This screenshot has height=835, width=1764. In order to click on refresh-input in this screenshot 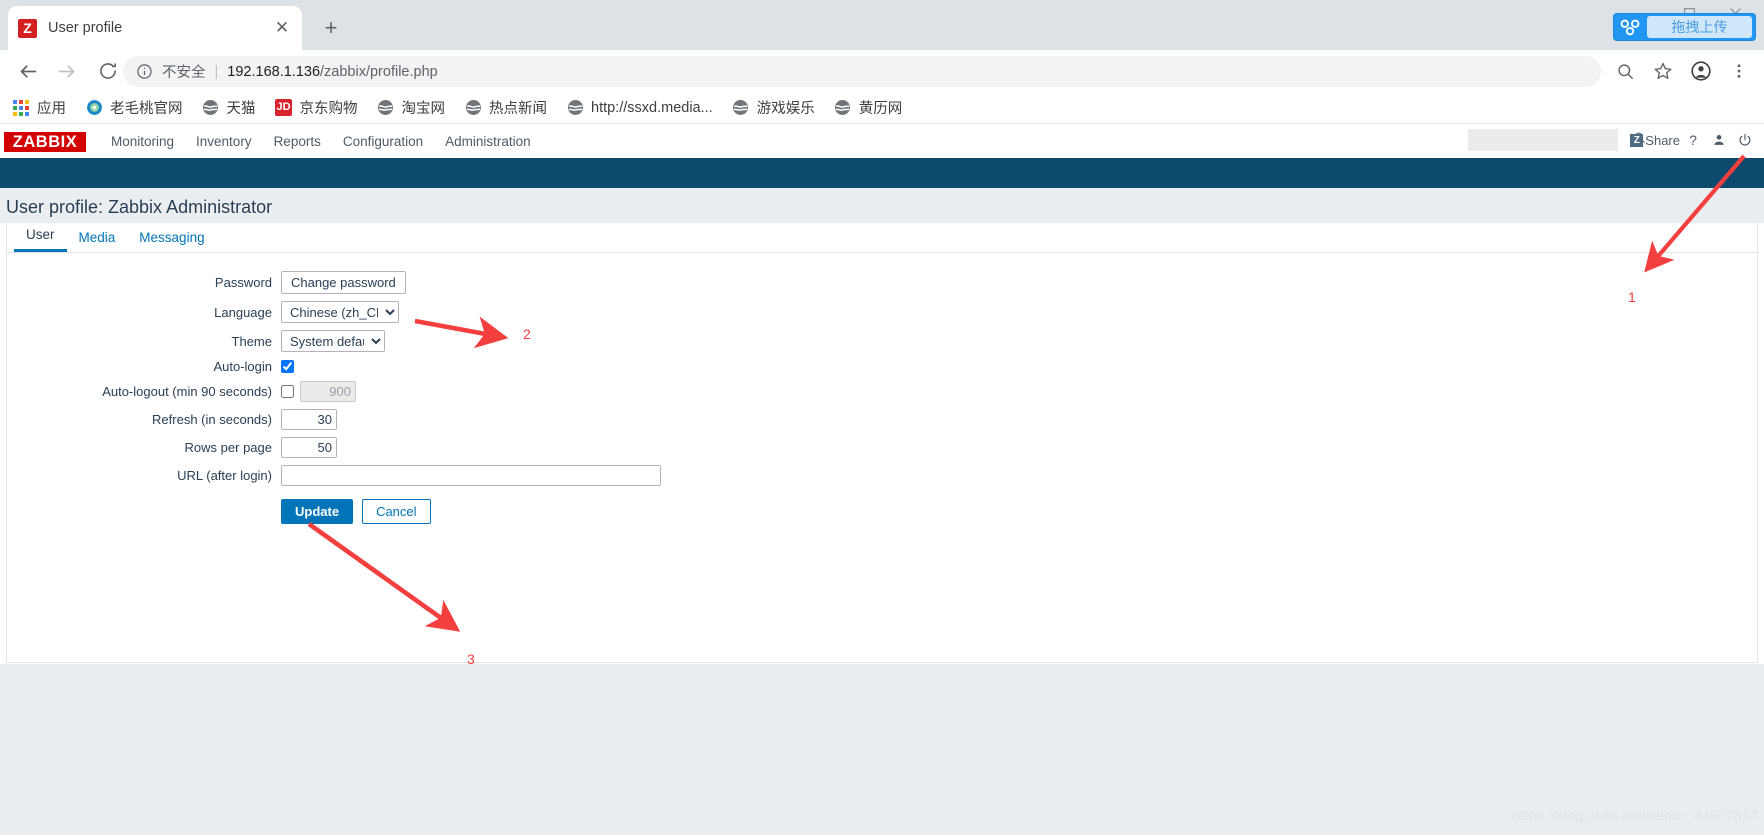, I will do `click(309, 419)`.